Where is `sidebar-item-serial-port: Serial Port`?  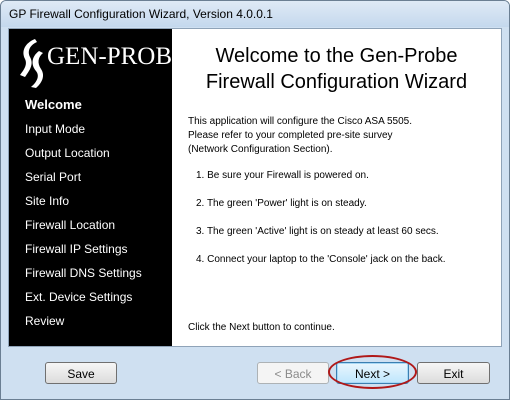
sidebar-item-serial-port: Serial Port is located at coordinates (97, 177).